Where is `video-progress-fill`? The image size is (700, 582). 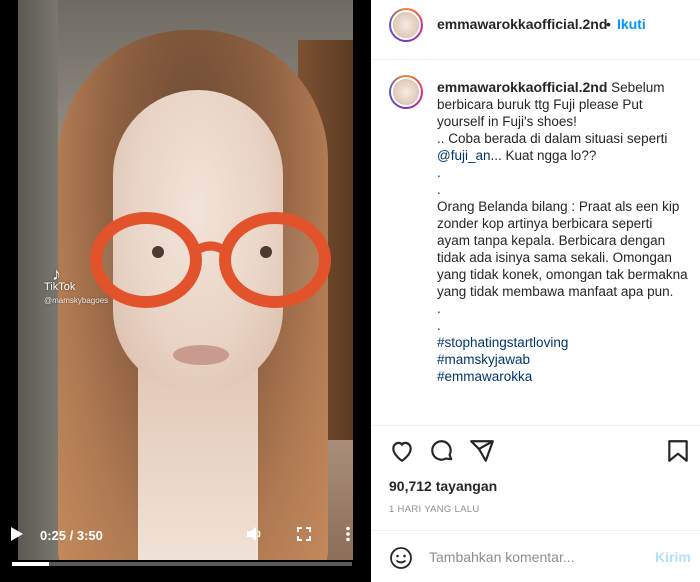 video-progress-fill is located at coordinates (31, 564).